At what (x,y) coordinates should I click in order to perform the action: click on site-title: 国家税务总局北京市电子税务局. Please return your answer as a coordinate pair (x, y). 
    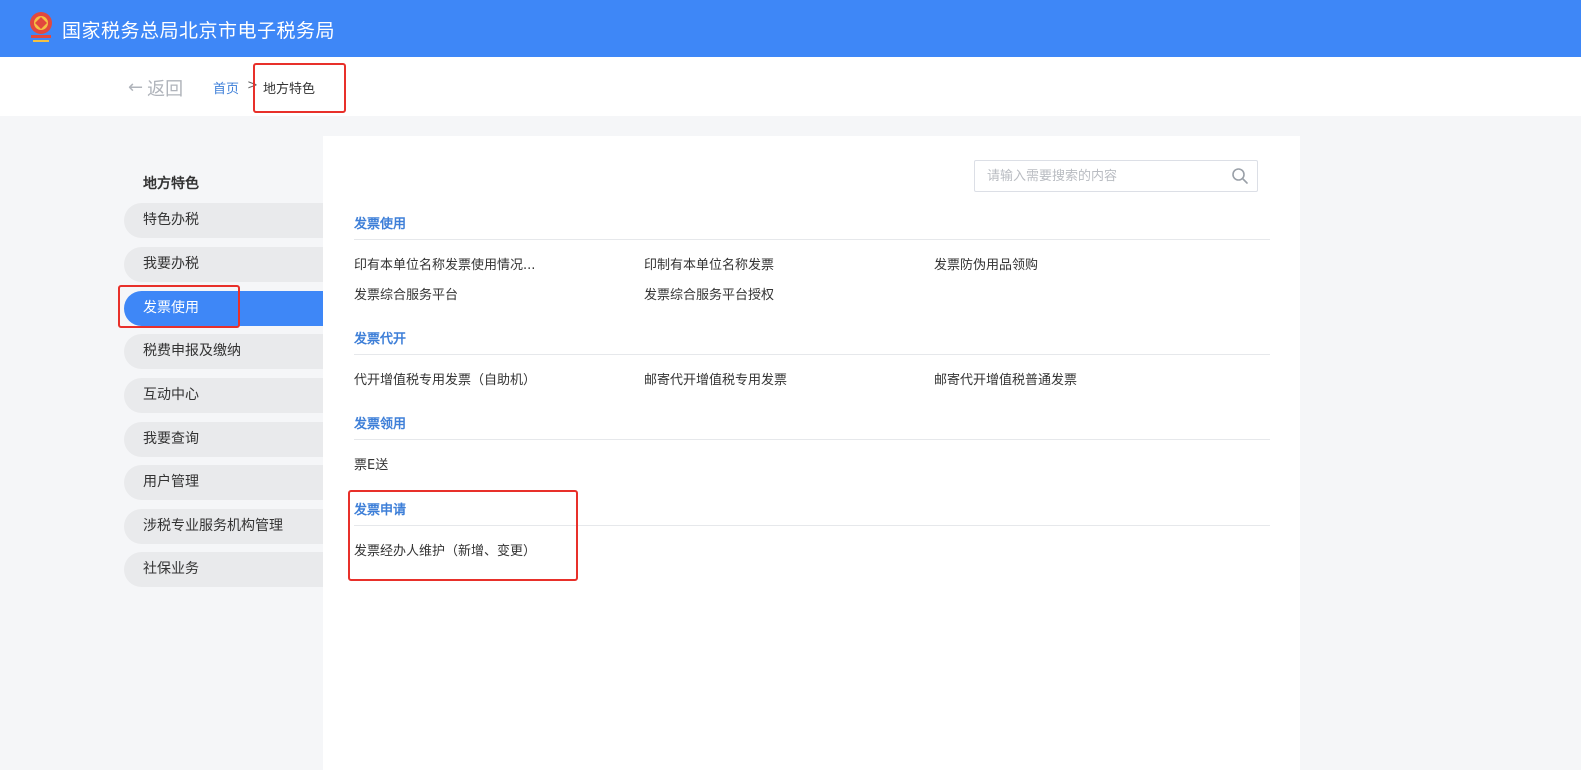
    Looking at the image, I should click on (199, 31).